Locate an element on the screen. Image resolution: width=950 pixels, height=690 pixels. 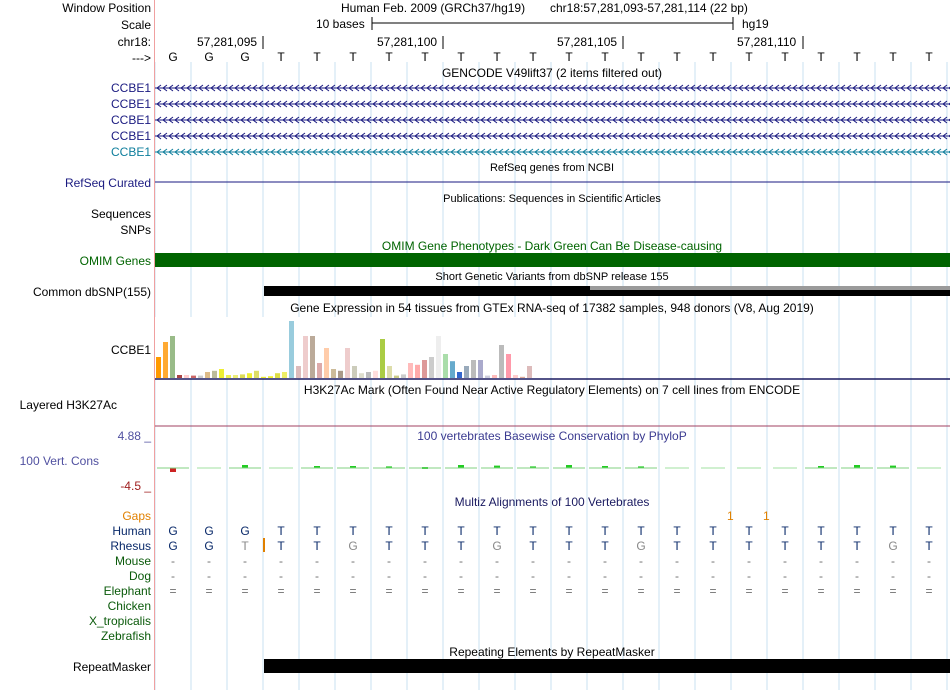
species-label-chicken: Chicken is located at coordinates (129, 606).